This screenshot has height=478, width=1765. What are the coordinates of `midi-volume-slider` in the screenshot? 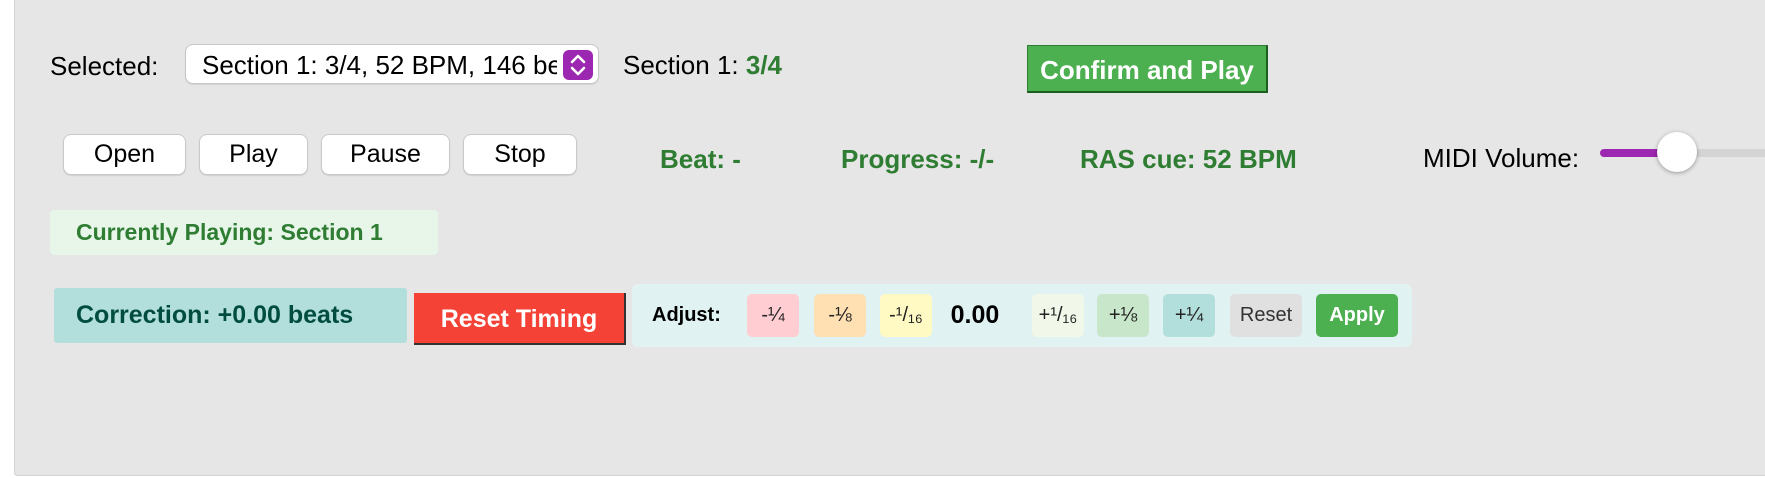 It's located at (1682, 152).